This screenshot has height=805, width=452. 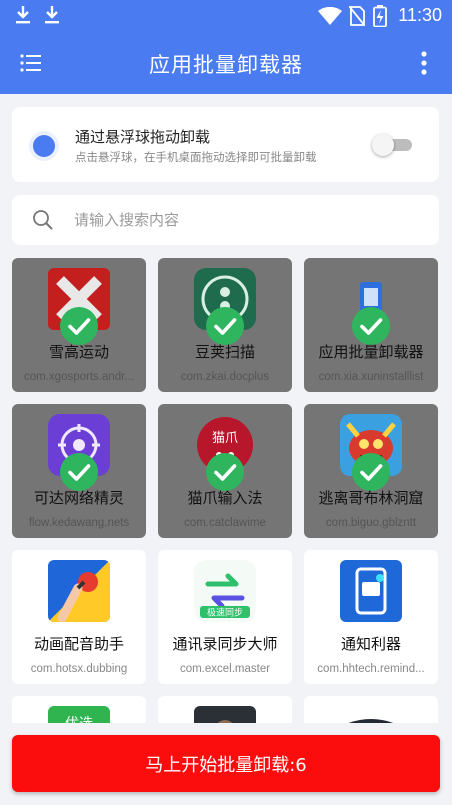 I want to click on float-ball-icon, so click(x=44, y=146).